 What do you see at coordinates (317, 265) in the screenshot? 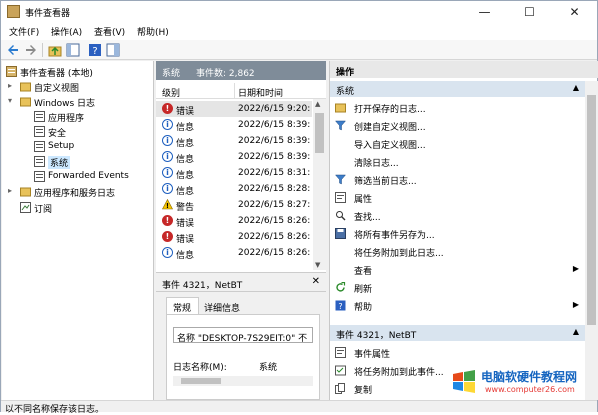
I see `scroll-down-arrow-icon: ▼` at bounding box center [317, 265].